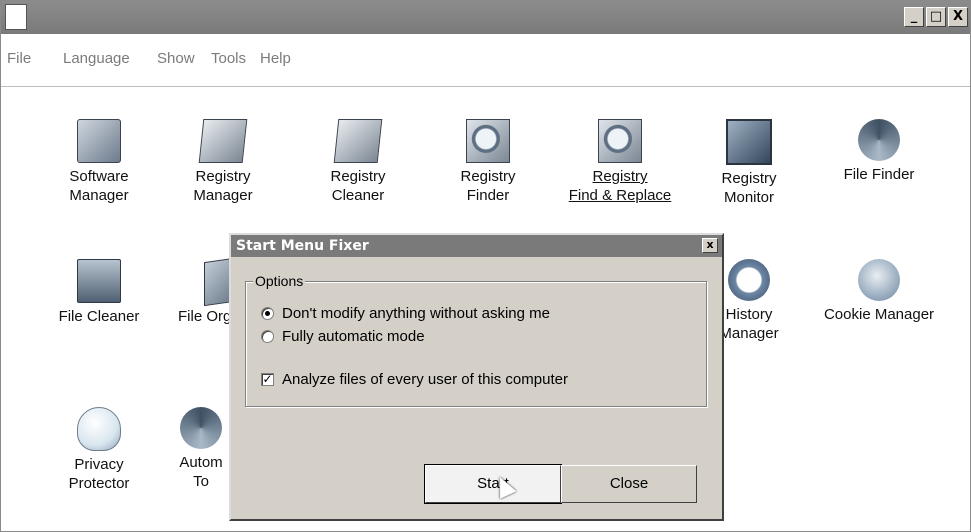  What do you see at coordinates (353, 336) in the screenshot?
I see `option-label: Fully automatic mode` at bounding box center [353, 336].